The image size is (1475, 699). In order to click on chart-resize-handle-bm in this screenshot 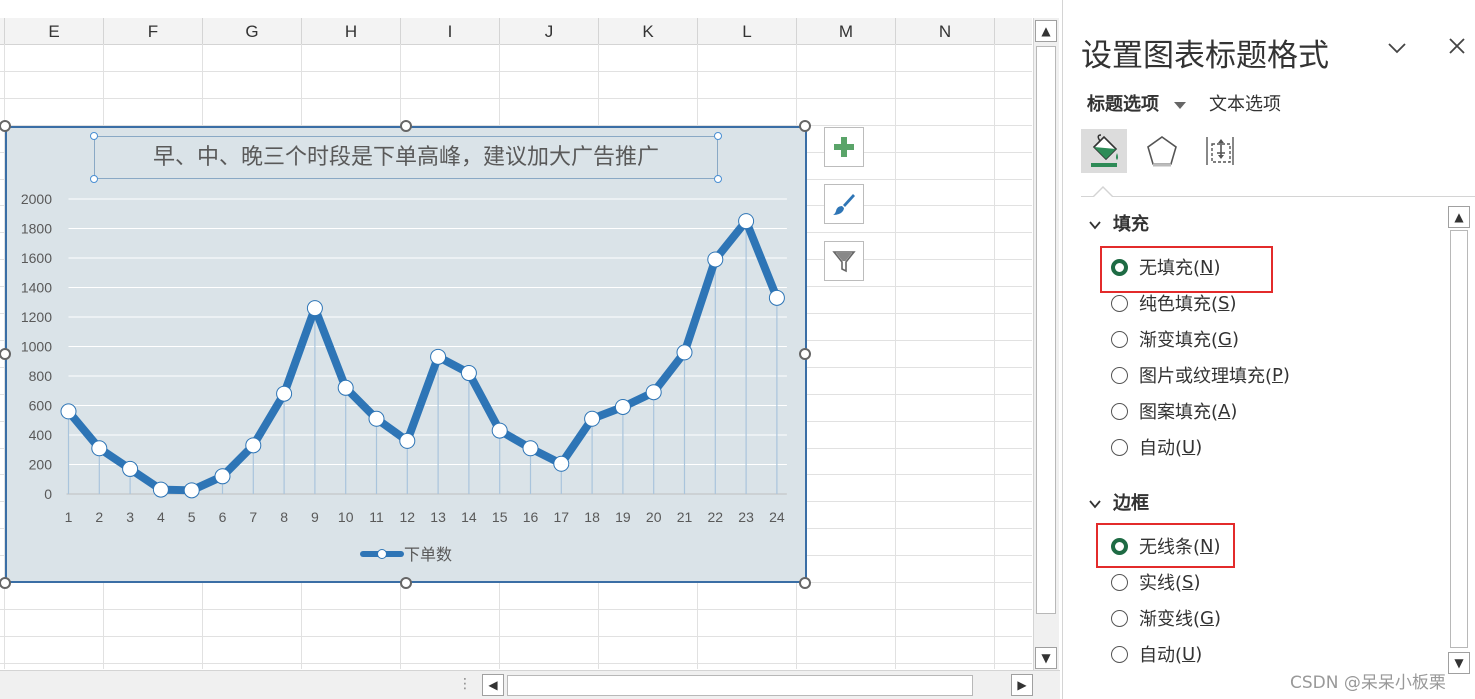, I will do `click(406, 583)`.